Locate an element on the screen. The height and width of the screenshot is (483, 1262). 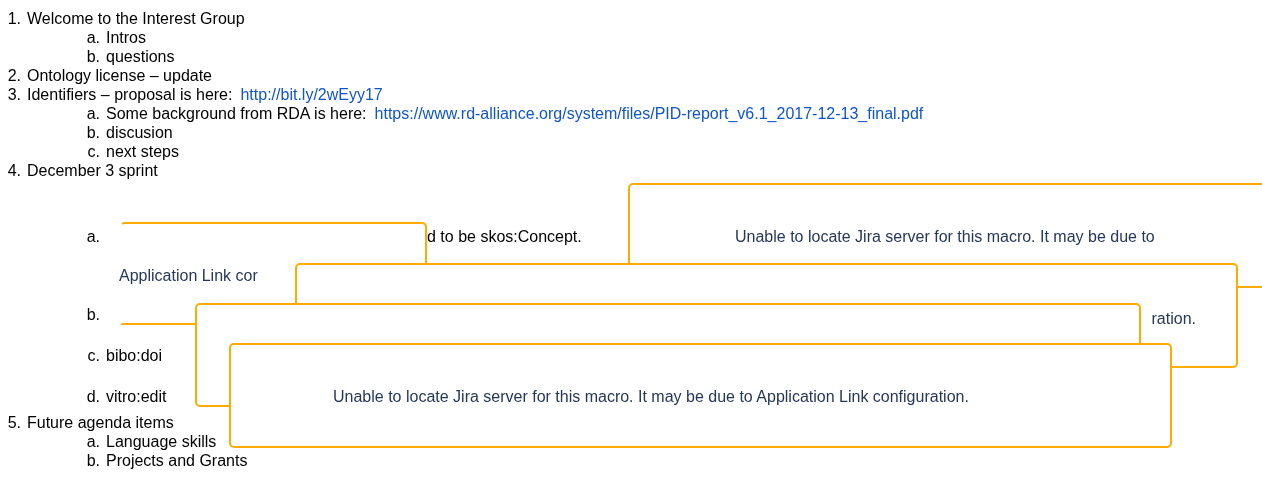
list-item-text: Some background from RDA is here: is located at coordinates (236, 113).